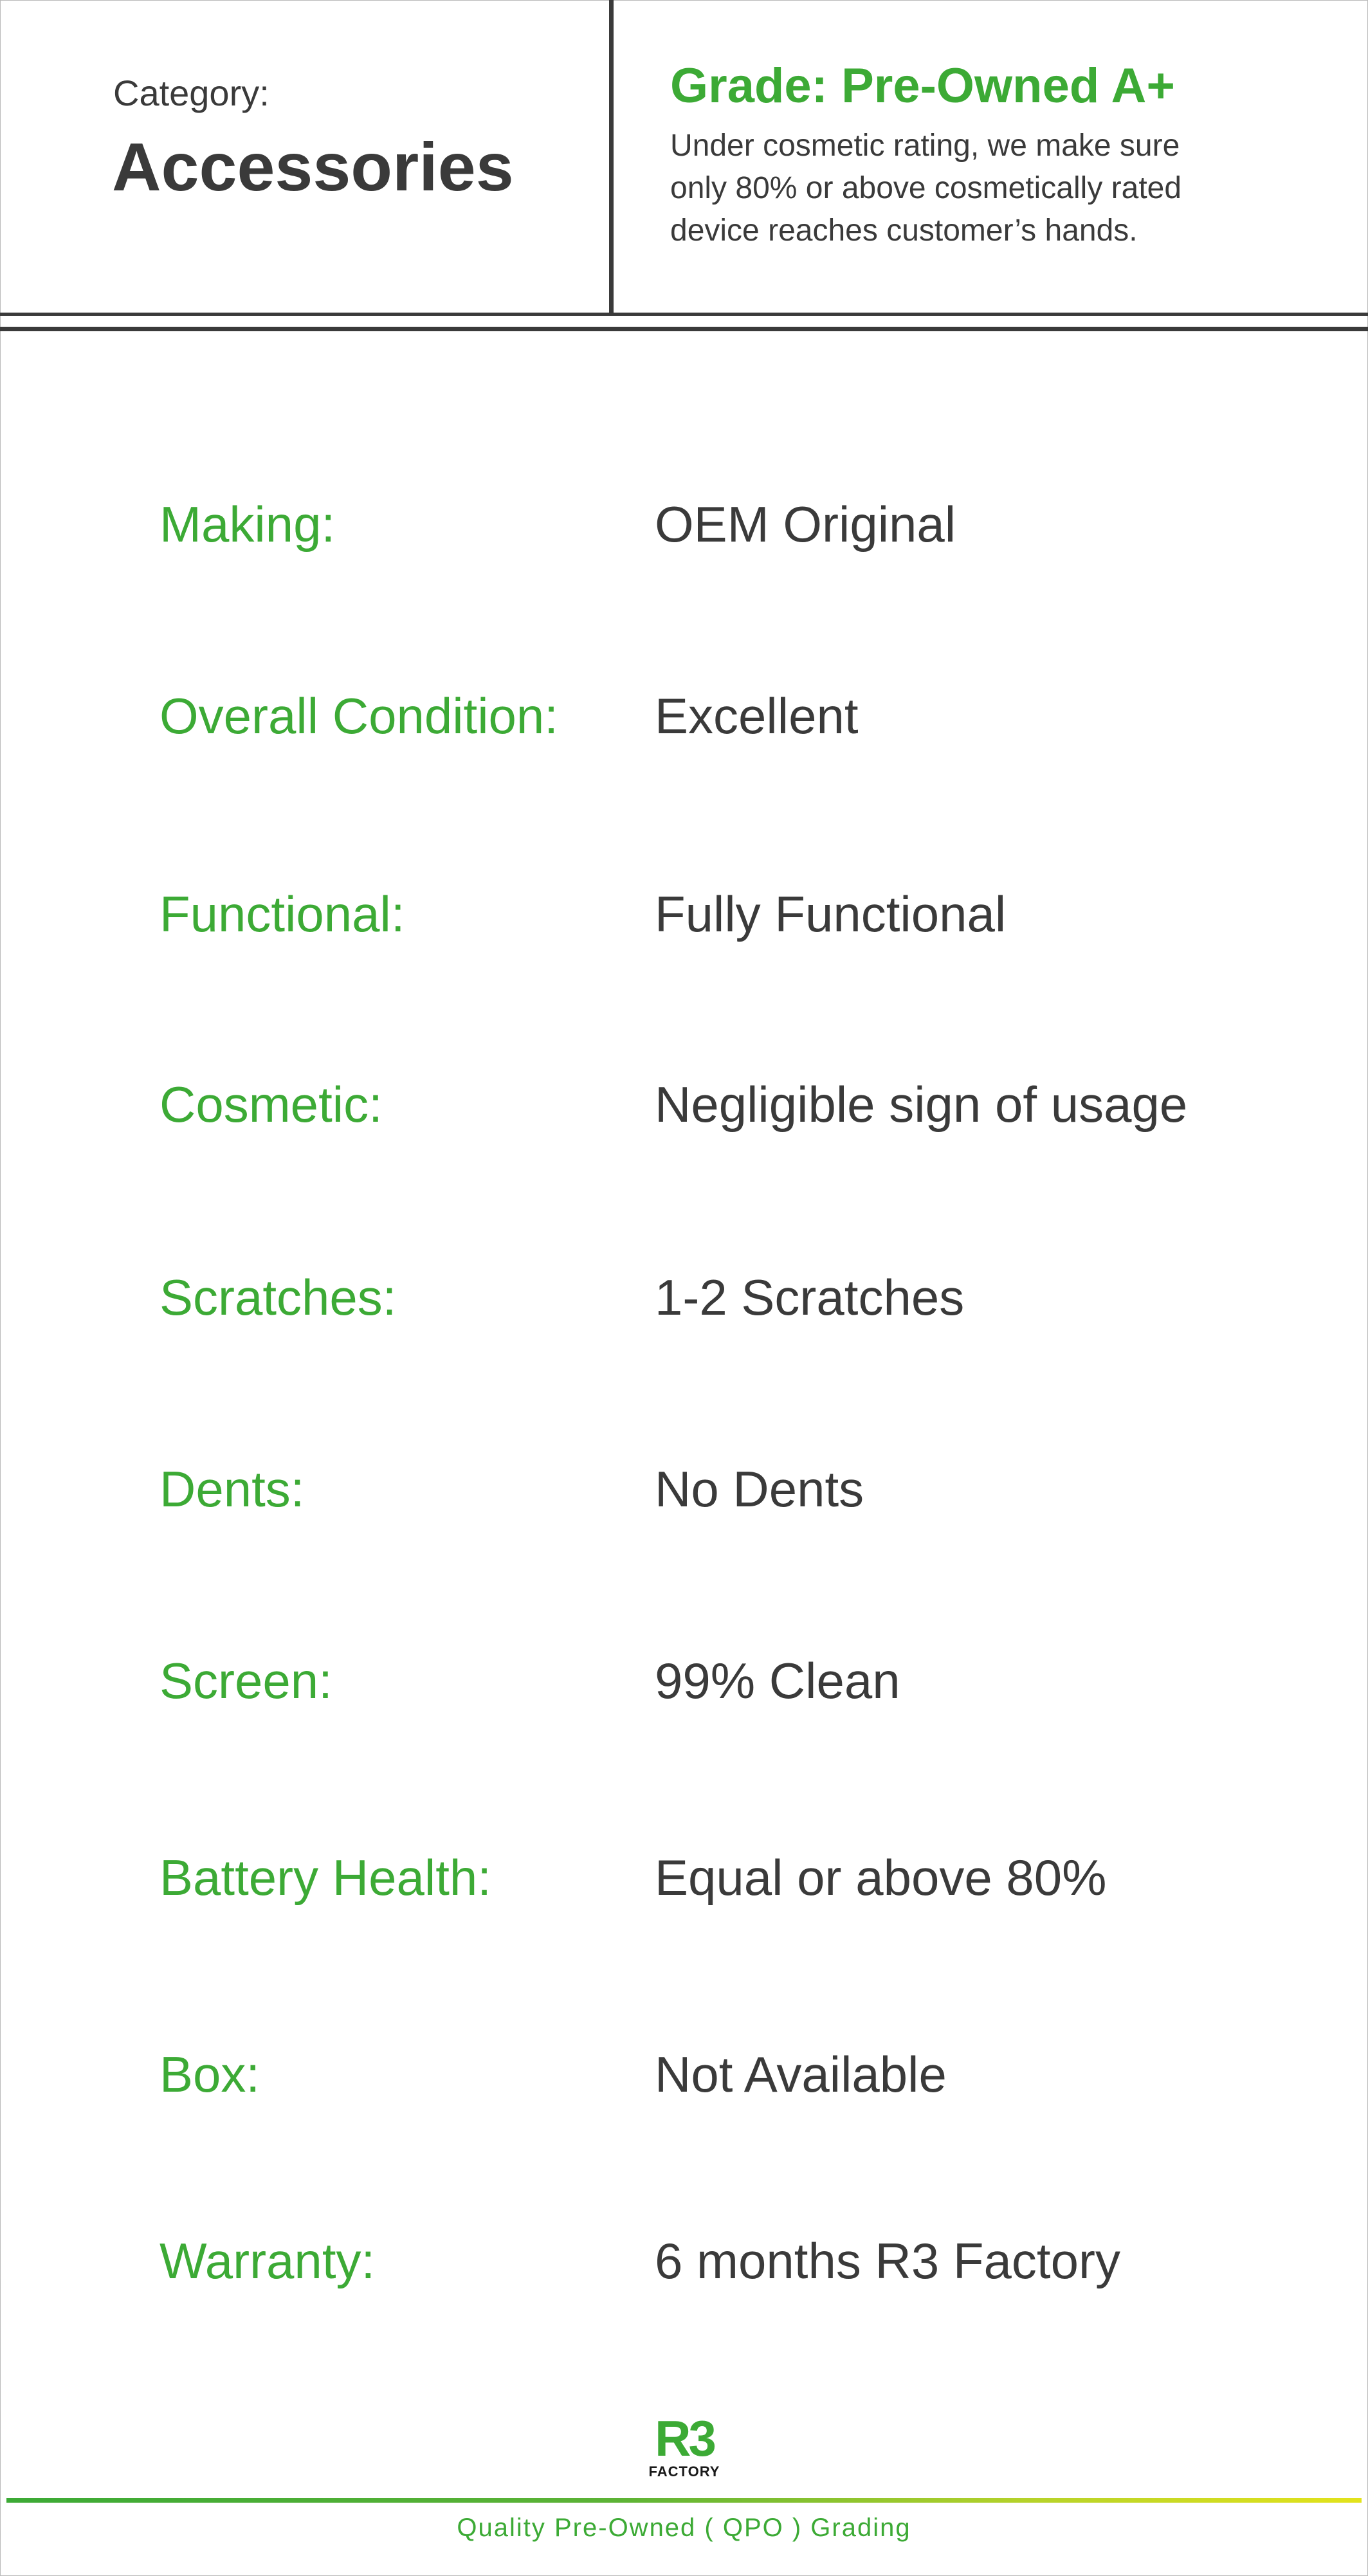  What do you see at coordinates (922, 86) in the screenshot?
I see `grade-title: Grade: Pre-Owned A+` at bounding box center [922, 86].